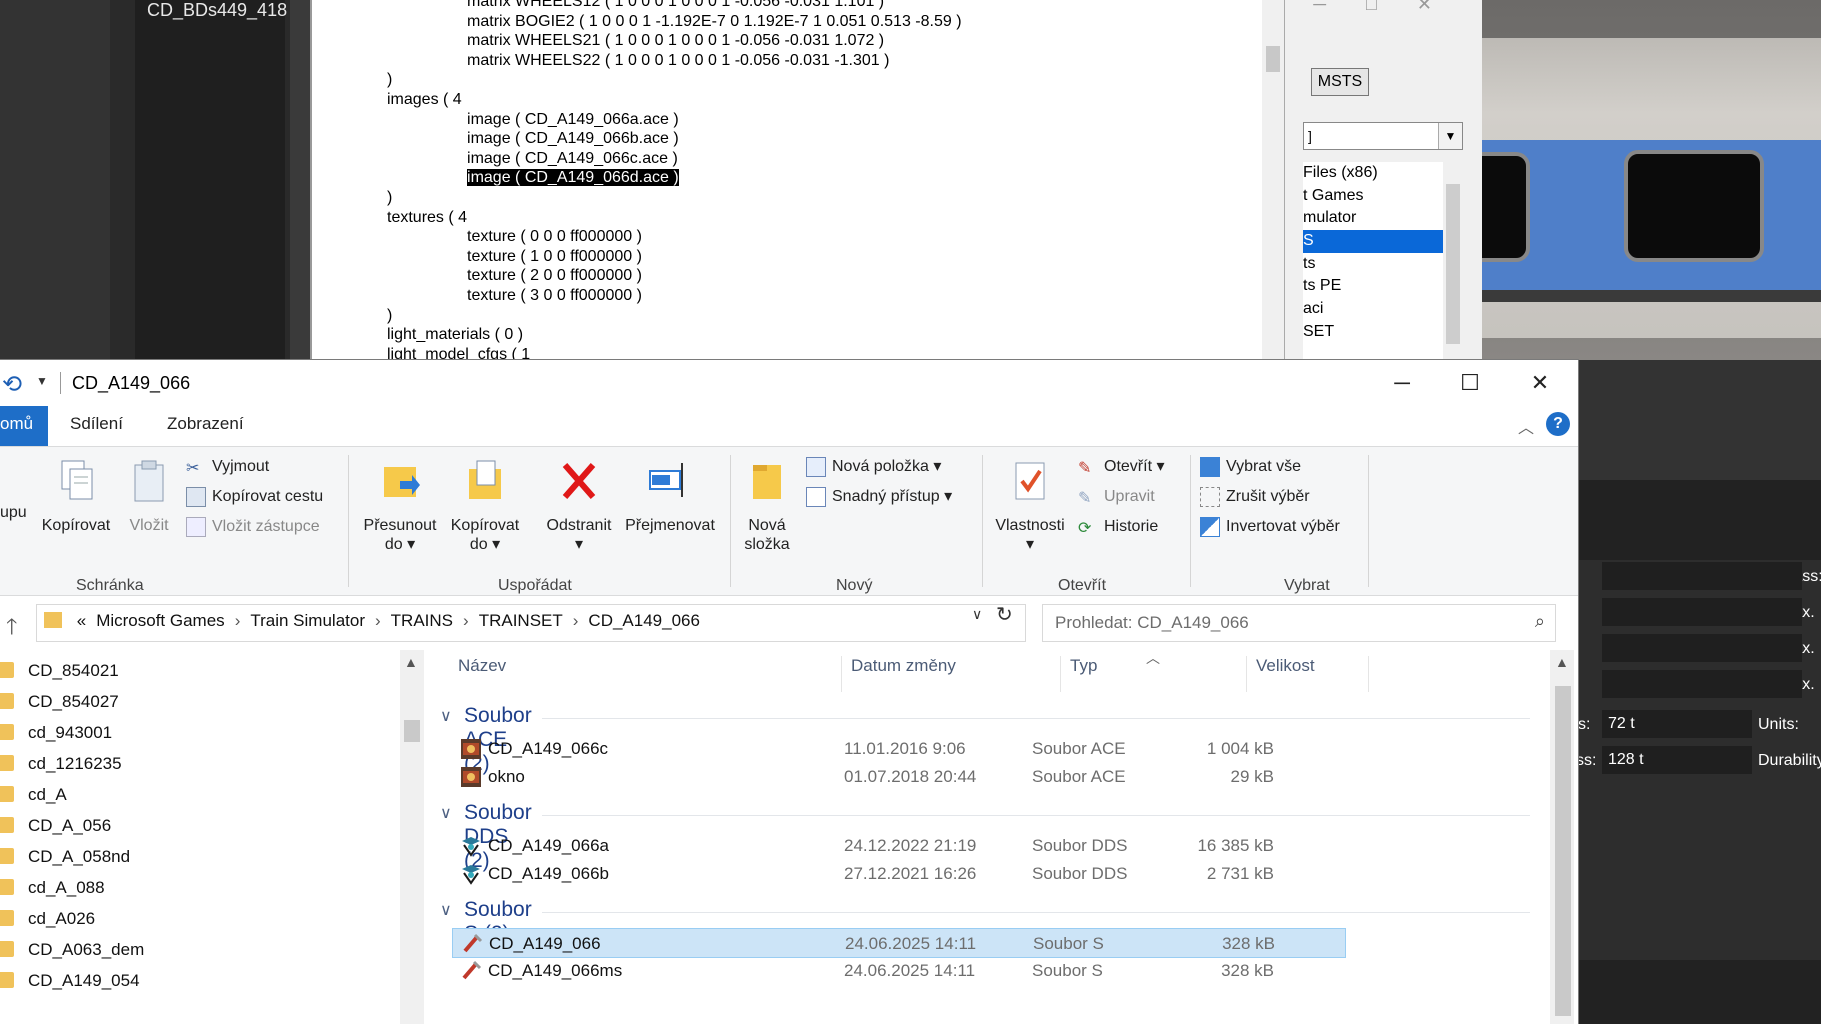 The width and height of the screenshot is (1821, 1024). What do you see at coordinates (200, 766) in the screenshot?
I see `nav-folder-item: cd_1216235` at bounding box center [200, 766].